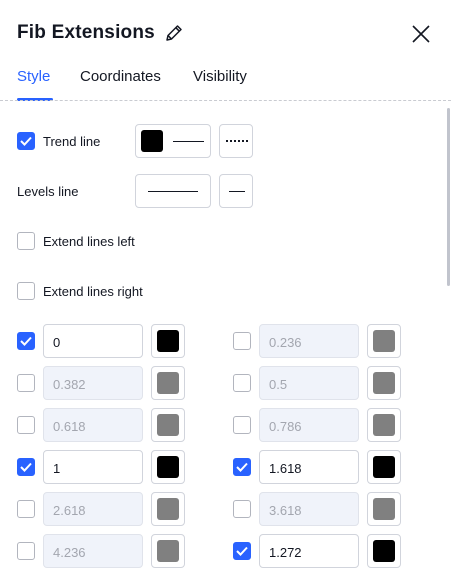  I want to click on trend-line-label: Trend line, so click(72, 141).